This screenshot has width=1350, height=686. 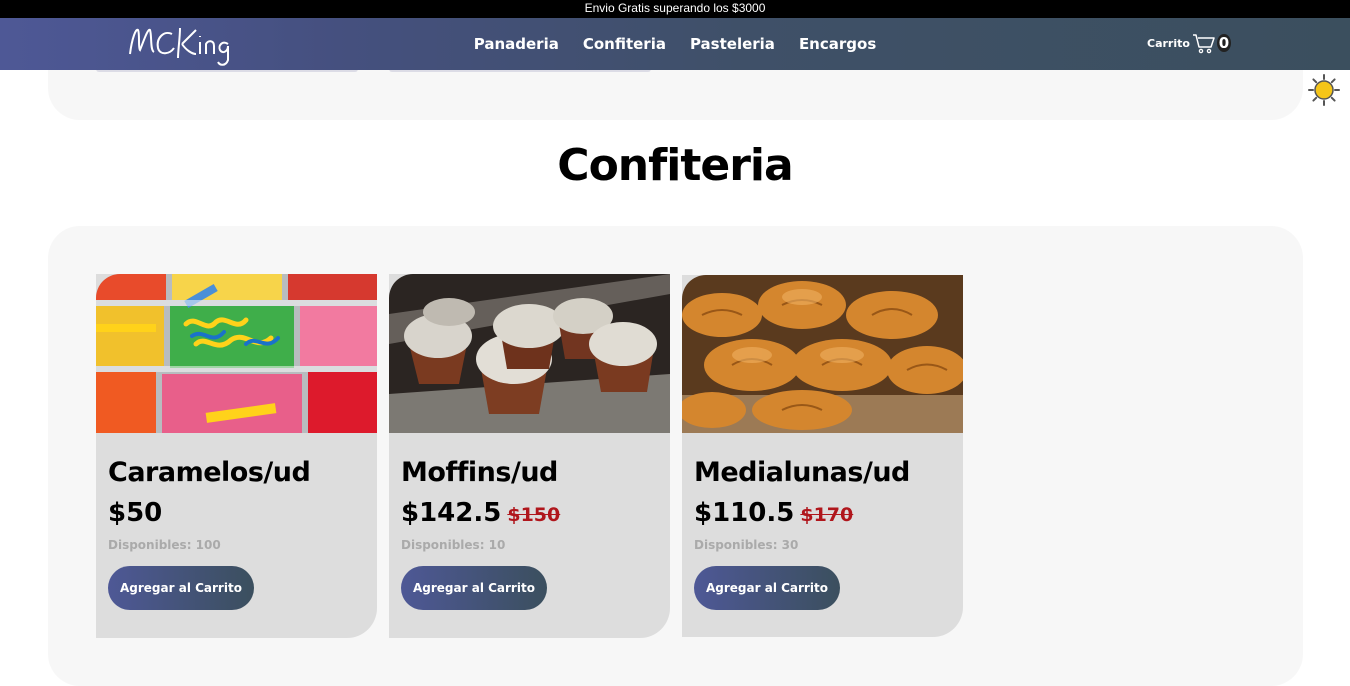 I want to click on cart-button: Carrito 0, so click(x=1189, y=43).